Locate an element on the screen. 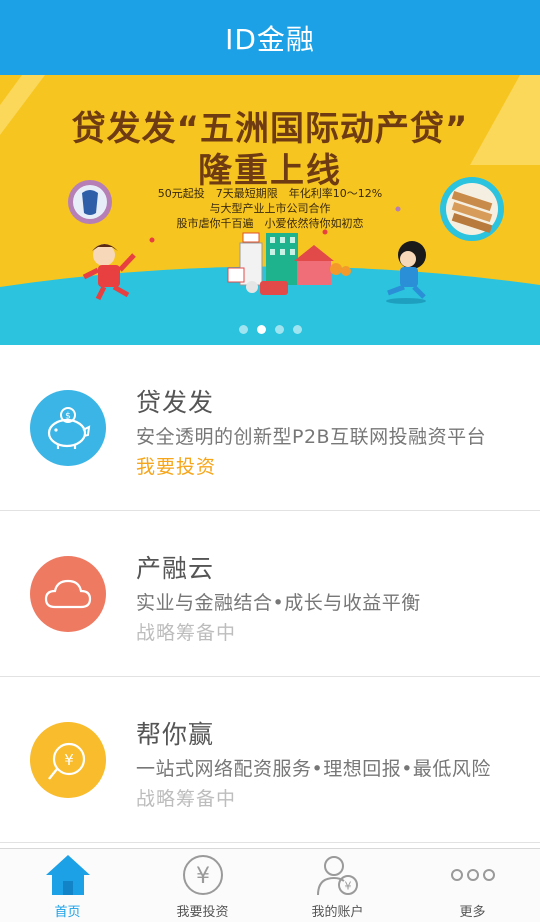 Image resolution: width=540 pixels, height=922 pixels. banner-detail-3: 股市虐你千百遍 小爱依然待你如初恋 is located at coordinates (270, 223).